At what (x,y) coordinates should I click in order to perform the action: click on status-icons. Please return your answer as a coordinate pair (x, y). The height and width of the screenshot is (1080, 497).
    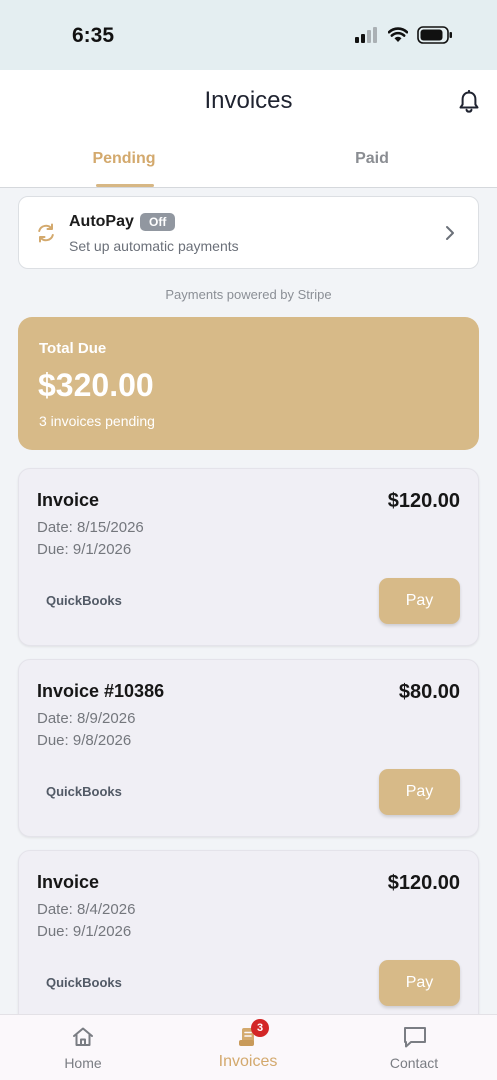
    Looking at the image, I should click on (404, 35).